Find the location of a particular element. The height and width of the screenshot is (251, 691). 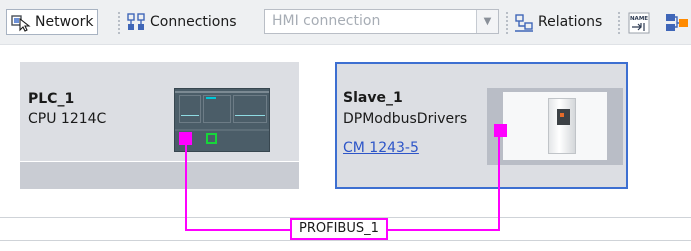

module-link: CM 1243-5 is located at coordinates (381, 148).